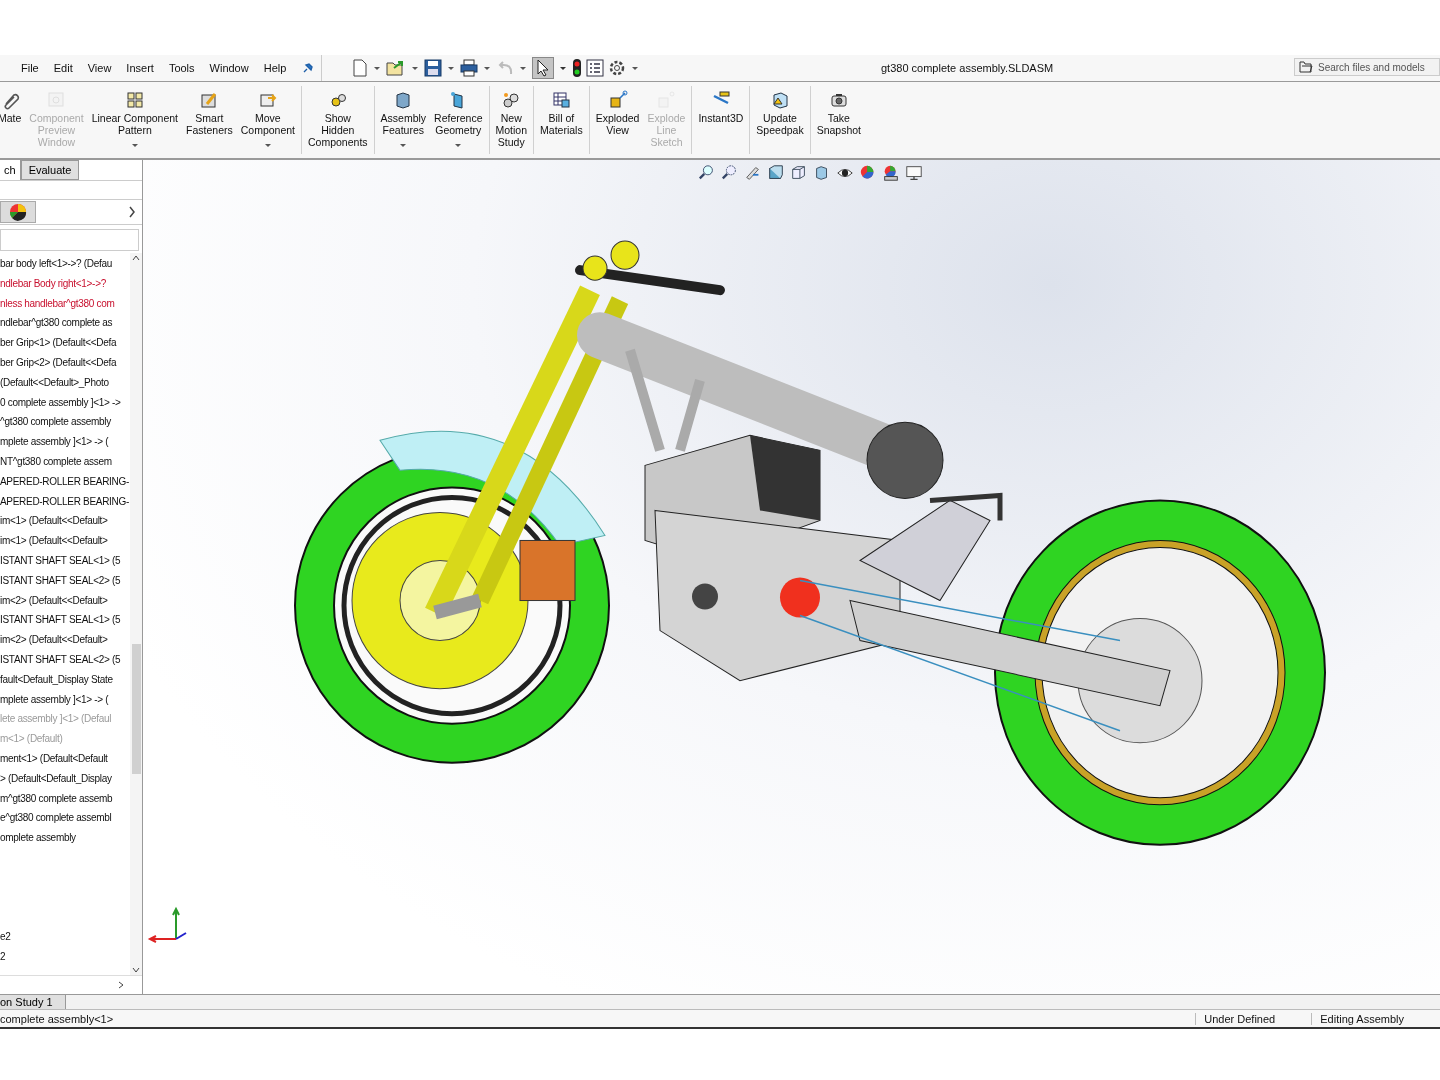 The image size is (1440, 1080). Describe the element at coordinates (65, 838) in the screenshot. I see `tree-item: omplete assembly` at that location.